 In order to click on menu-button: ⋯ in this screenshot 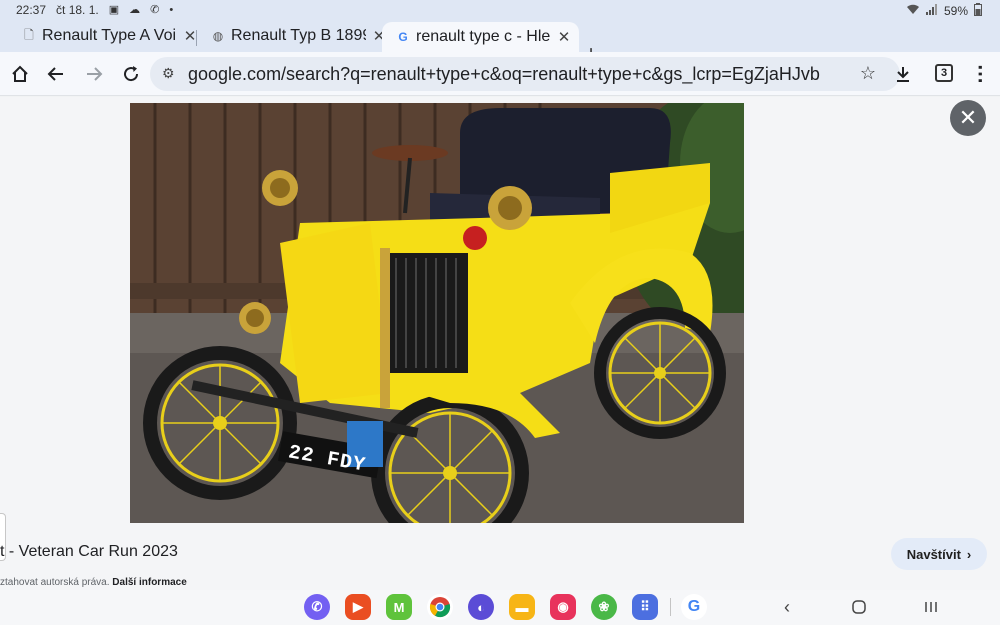, I will do `click(980, 74)`.